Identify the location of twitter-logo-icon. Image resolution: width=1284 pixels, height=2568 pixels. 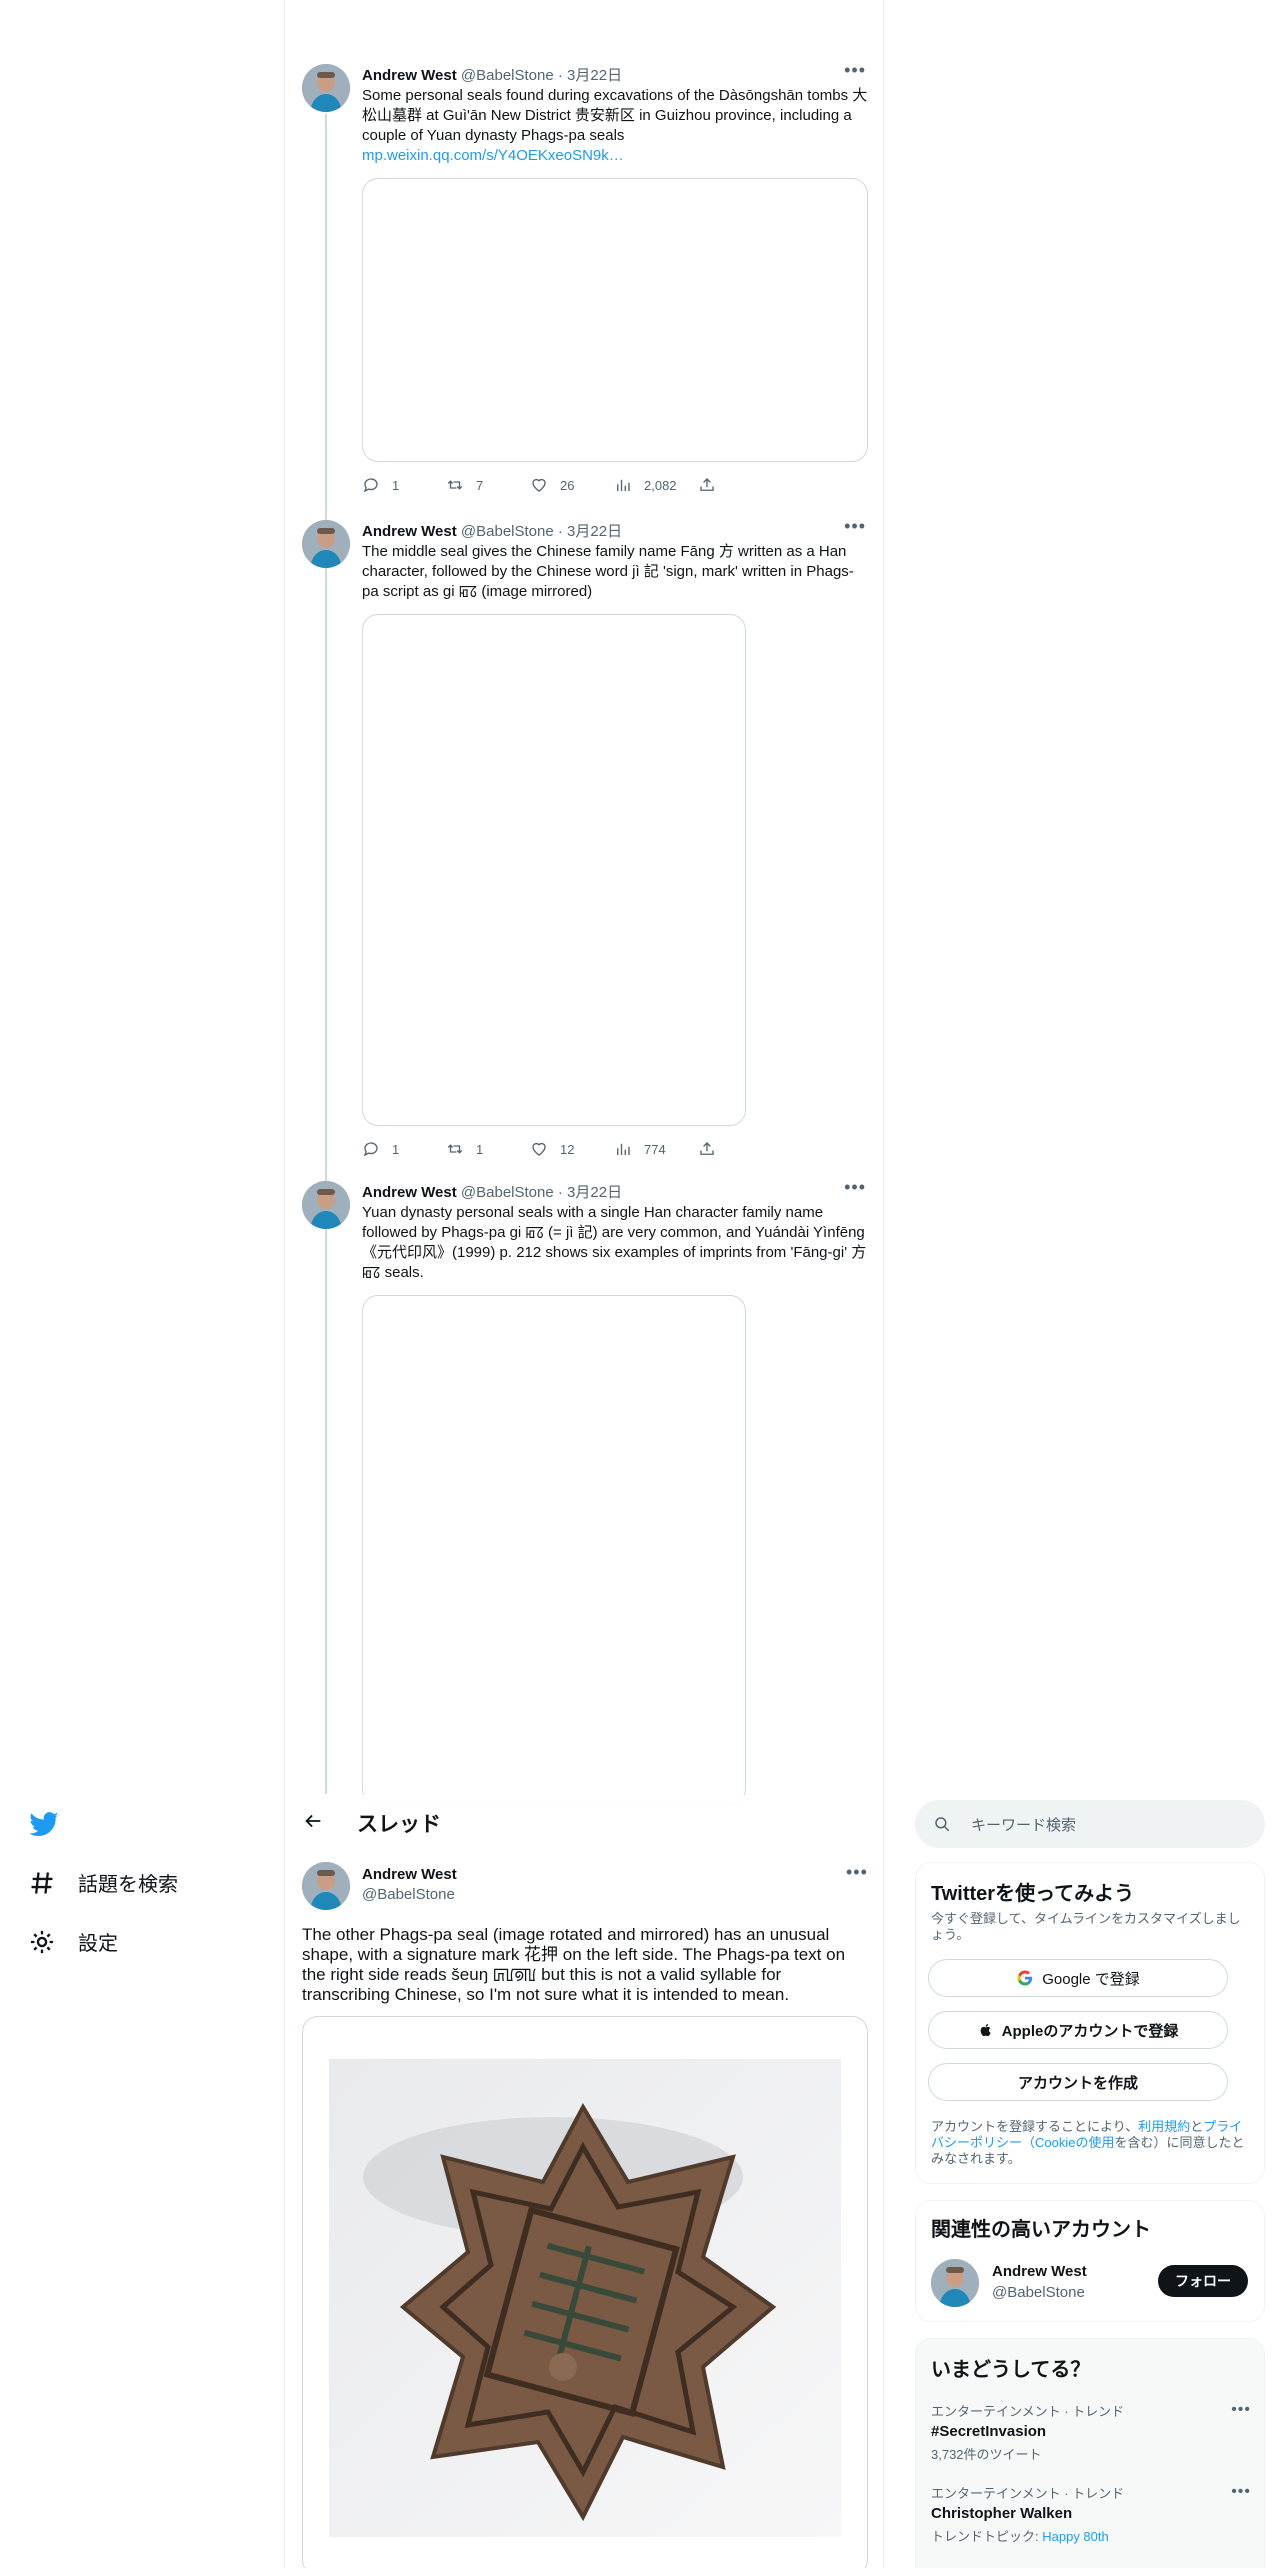
(44, 1826).